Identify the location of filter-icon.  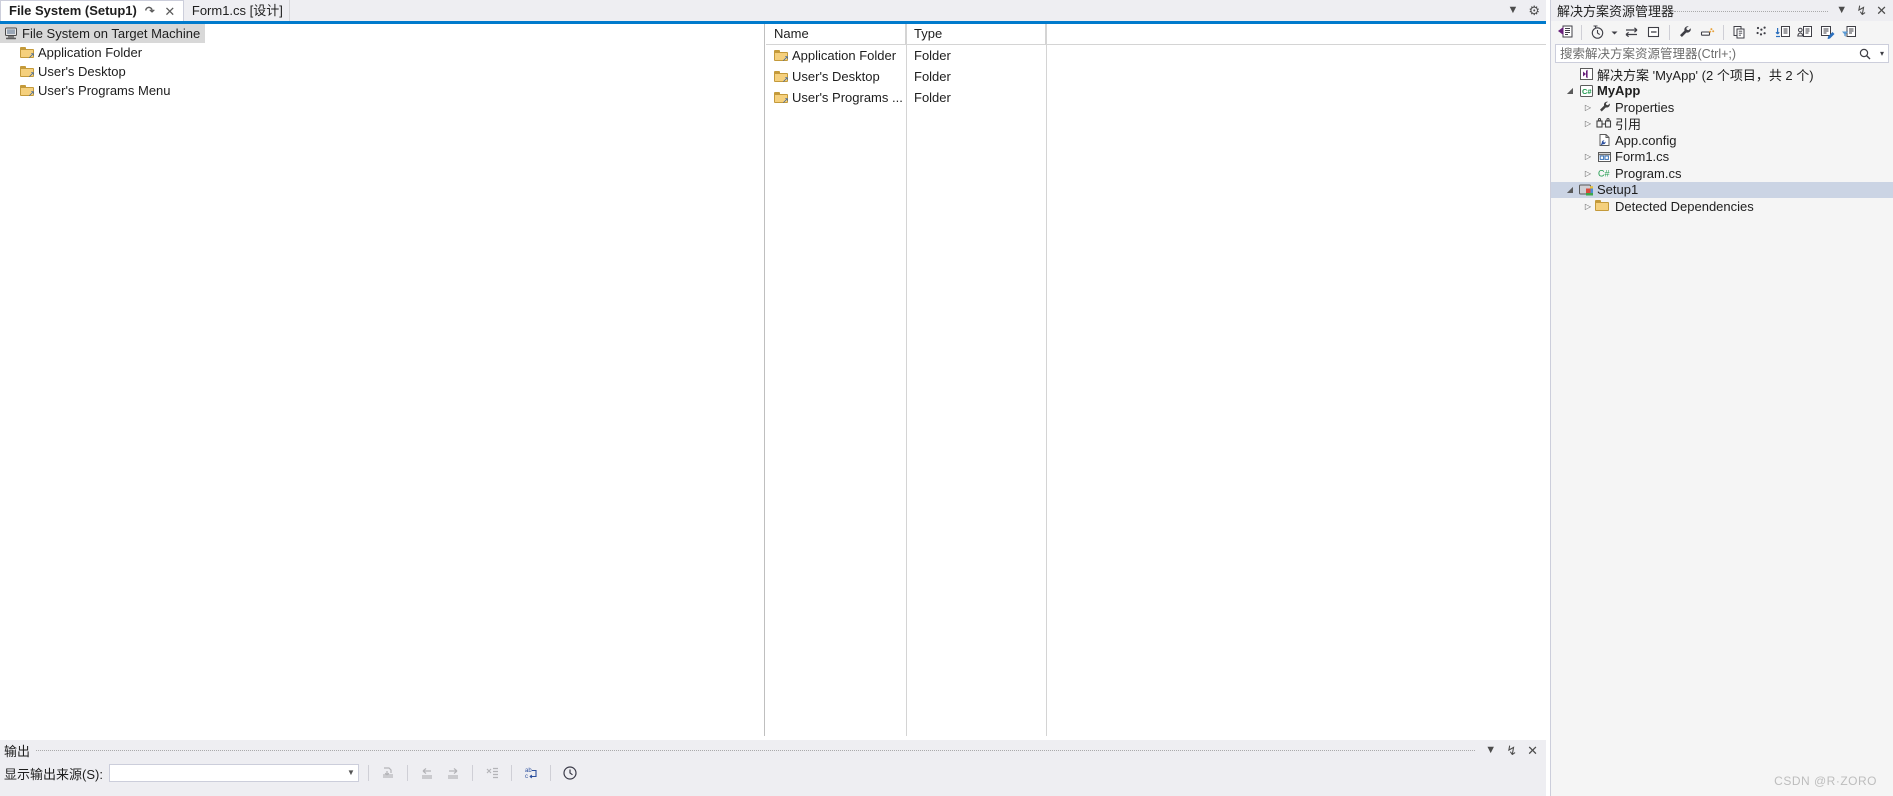
(1849, 32).